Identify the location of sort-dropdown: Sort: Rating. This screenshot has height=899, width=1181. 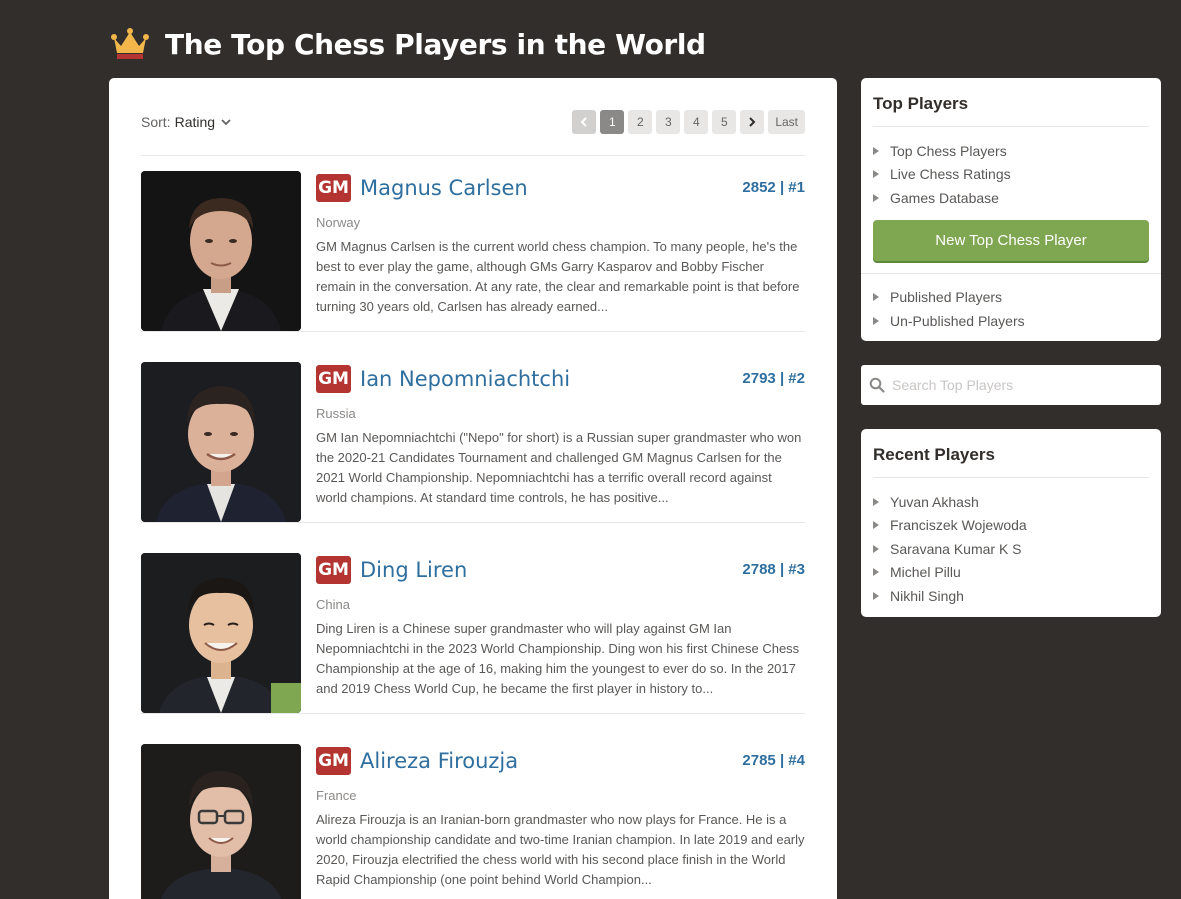
(186, 122).